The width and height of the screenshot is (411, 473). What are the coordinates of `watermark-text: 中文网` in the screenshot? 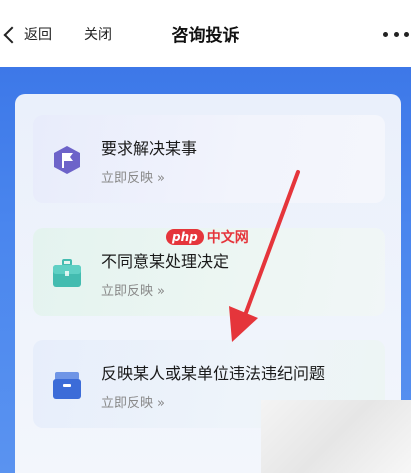 It's located at (227, 238).